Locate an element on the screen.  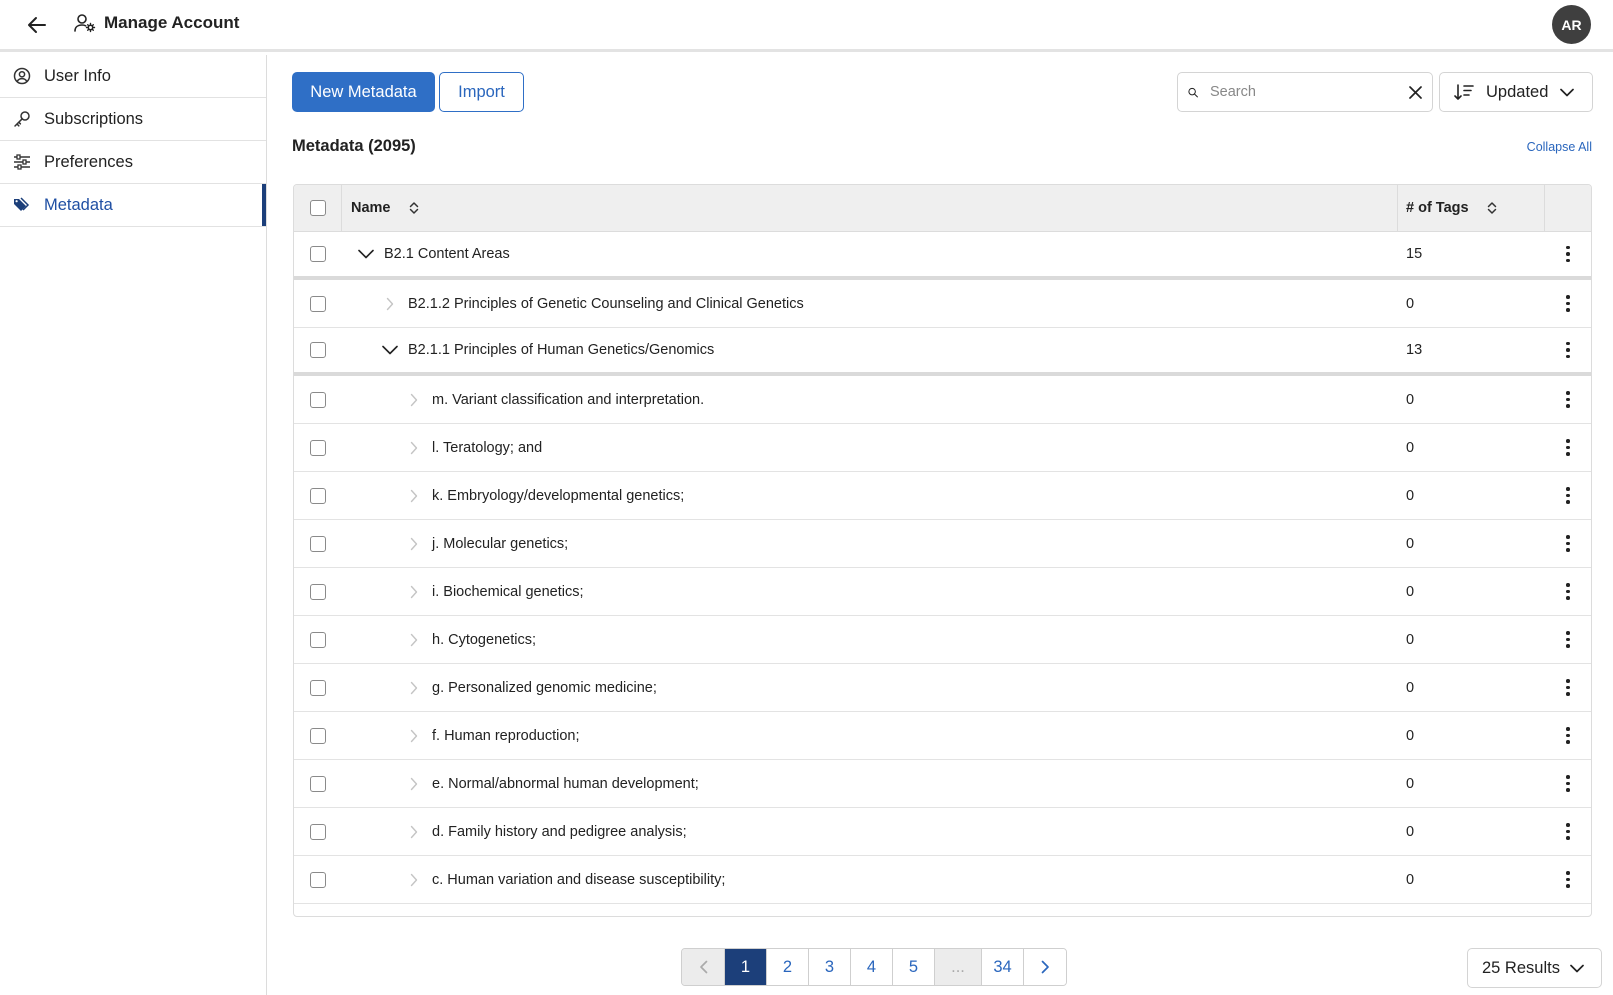
previous-page-button is located at coordinates (703, 967).